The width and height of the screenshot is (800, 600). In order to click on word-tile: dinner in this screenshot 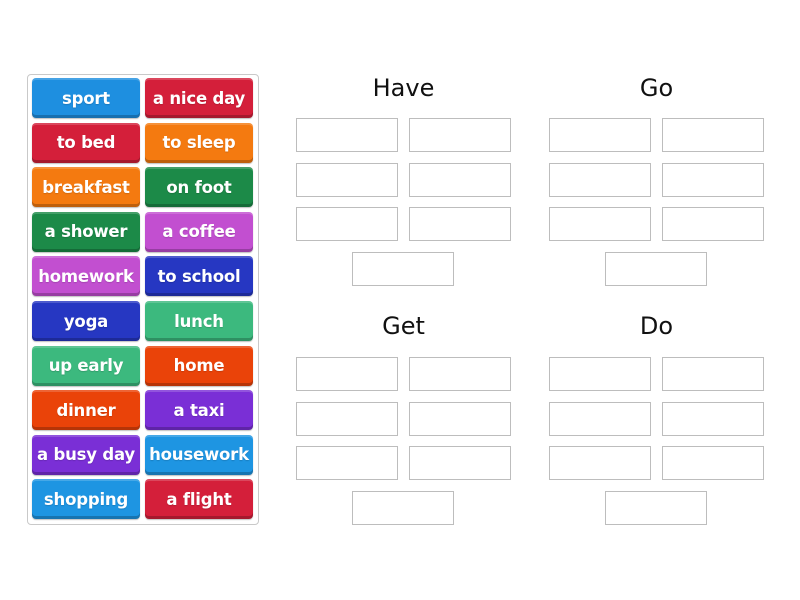, I will do `click(86, 410)`.